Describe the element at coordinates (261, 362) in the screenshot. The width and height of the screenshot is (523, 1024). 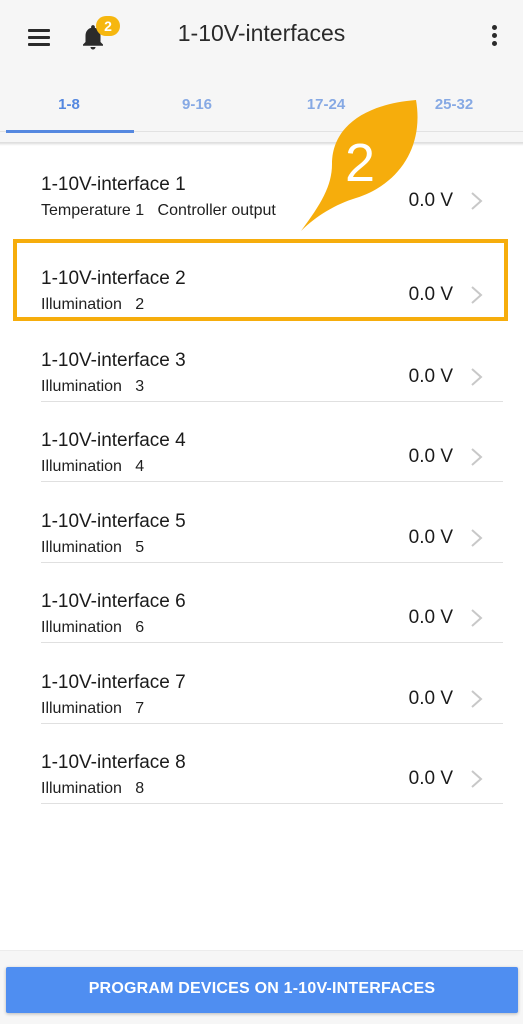
I see `list-item: 1-10V-interface 3 Illumination 3 0.0 V` at that location.